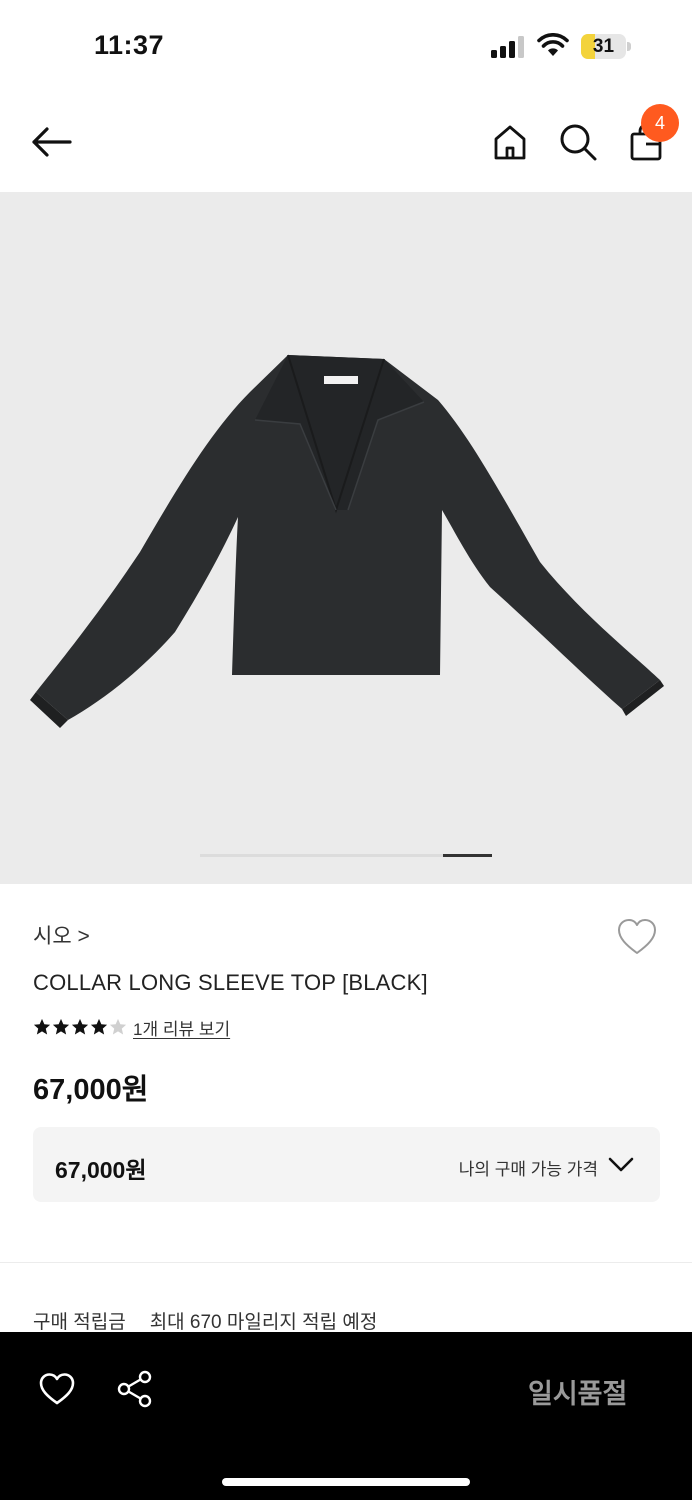  Describe the element at coordinates (346, 1262) in the screenshot. I see `section-divider` at that location.